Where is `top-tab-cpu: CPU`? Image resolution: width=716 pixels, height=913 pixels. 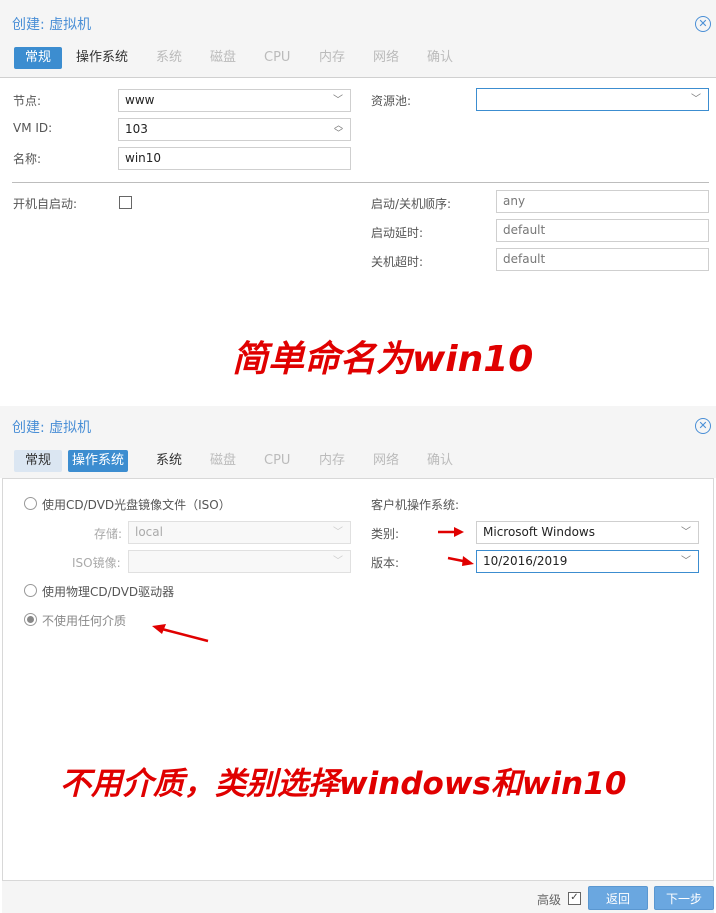 top-tab-cpu: CPU is located at coordinates (277, 58).